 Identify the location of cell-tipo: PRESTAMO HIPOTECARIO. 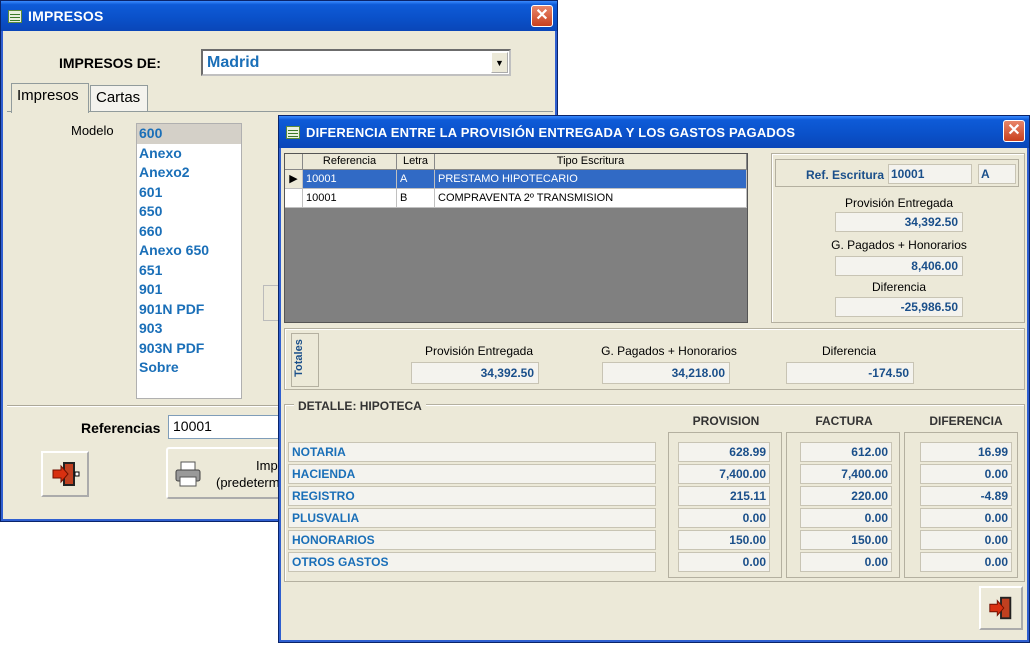
(591, 179).